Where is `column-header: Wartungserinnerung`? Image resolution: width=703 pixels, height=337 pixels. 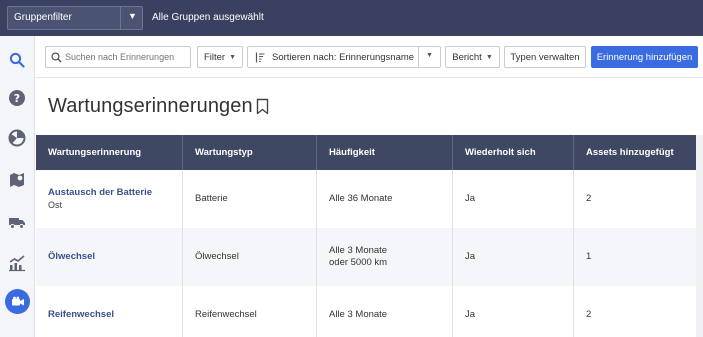 column-header: Wartungserinnerung is located at coordinates (109, 152).